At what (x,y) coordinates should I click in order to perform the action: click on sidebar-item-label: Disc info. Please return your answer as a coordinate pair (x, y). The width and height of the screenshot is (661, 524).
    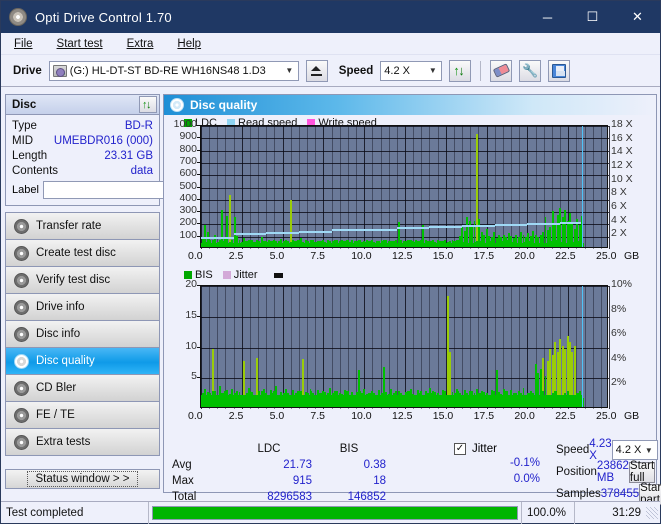
    Looking at the image, I should click on (58, 334).